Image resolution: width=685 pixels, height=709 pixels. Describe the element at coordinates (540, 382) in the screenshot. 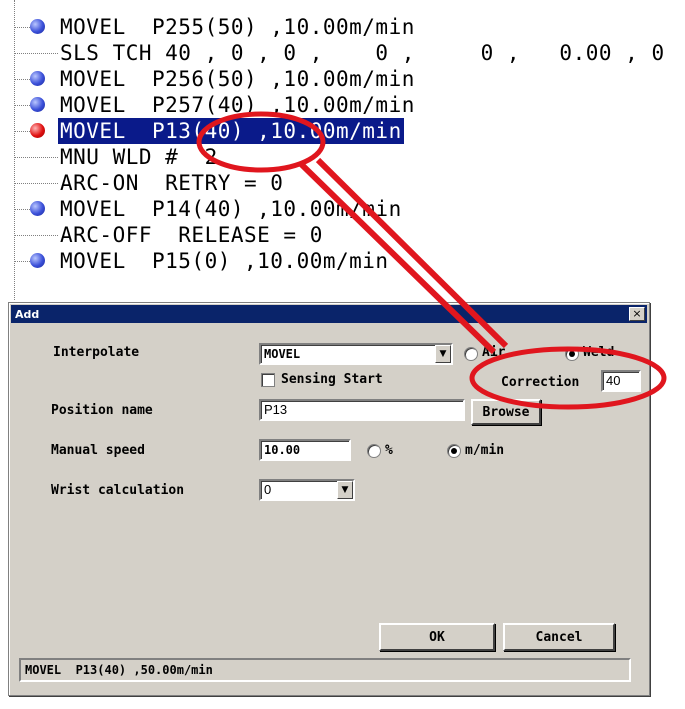

I see `correction-label: Correction` at that location.